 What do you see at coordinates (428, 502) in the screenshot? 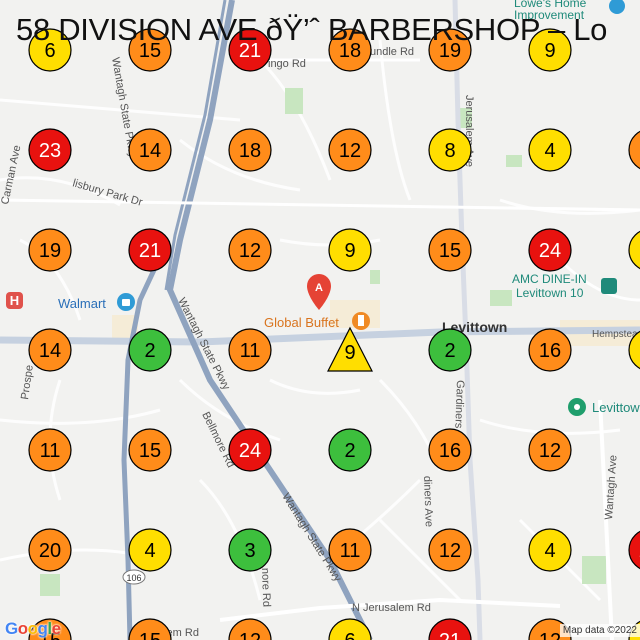
I see `street-label-gardiners-2: diners Ave` at bounding box center [428, 502].